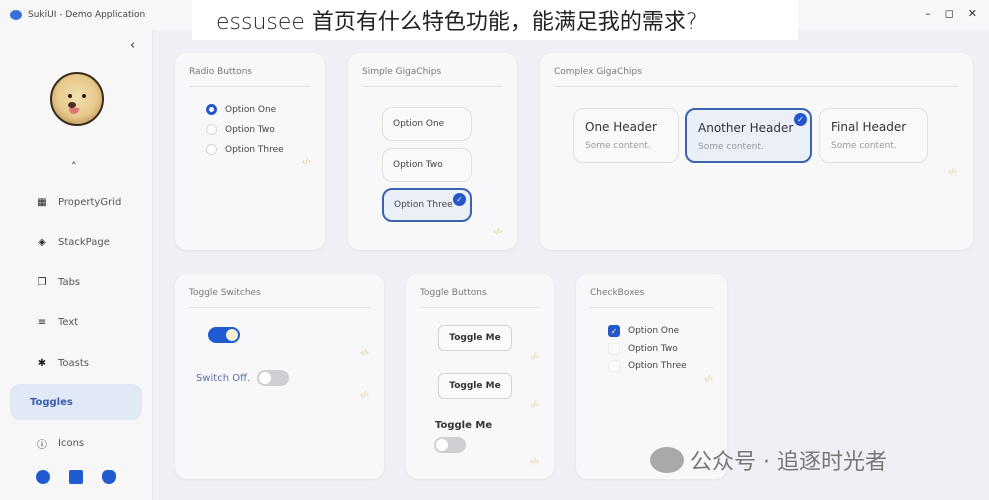 The image size is (989, 500). What do you see at coordinates (224, 335) in the screenshot?
I see `toggle-switch-on` at bounding box center [224, 335].